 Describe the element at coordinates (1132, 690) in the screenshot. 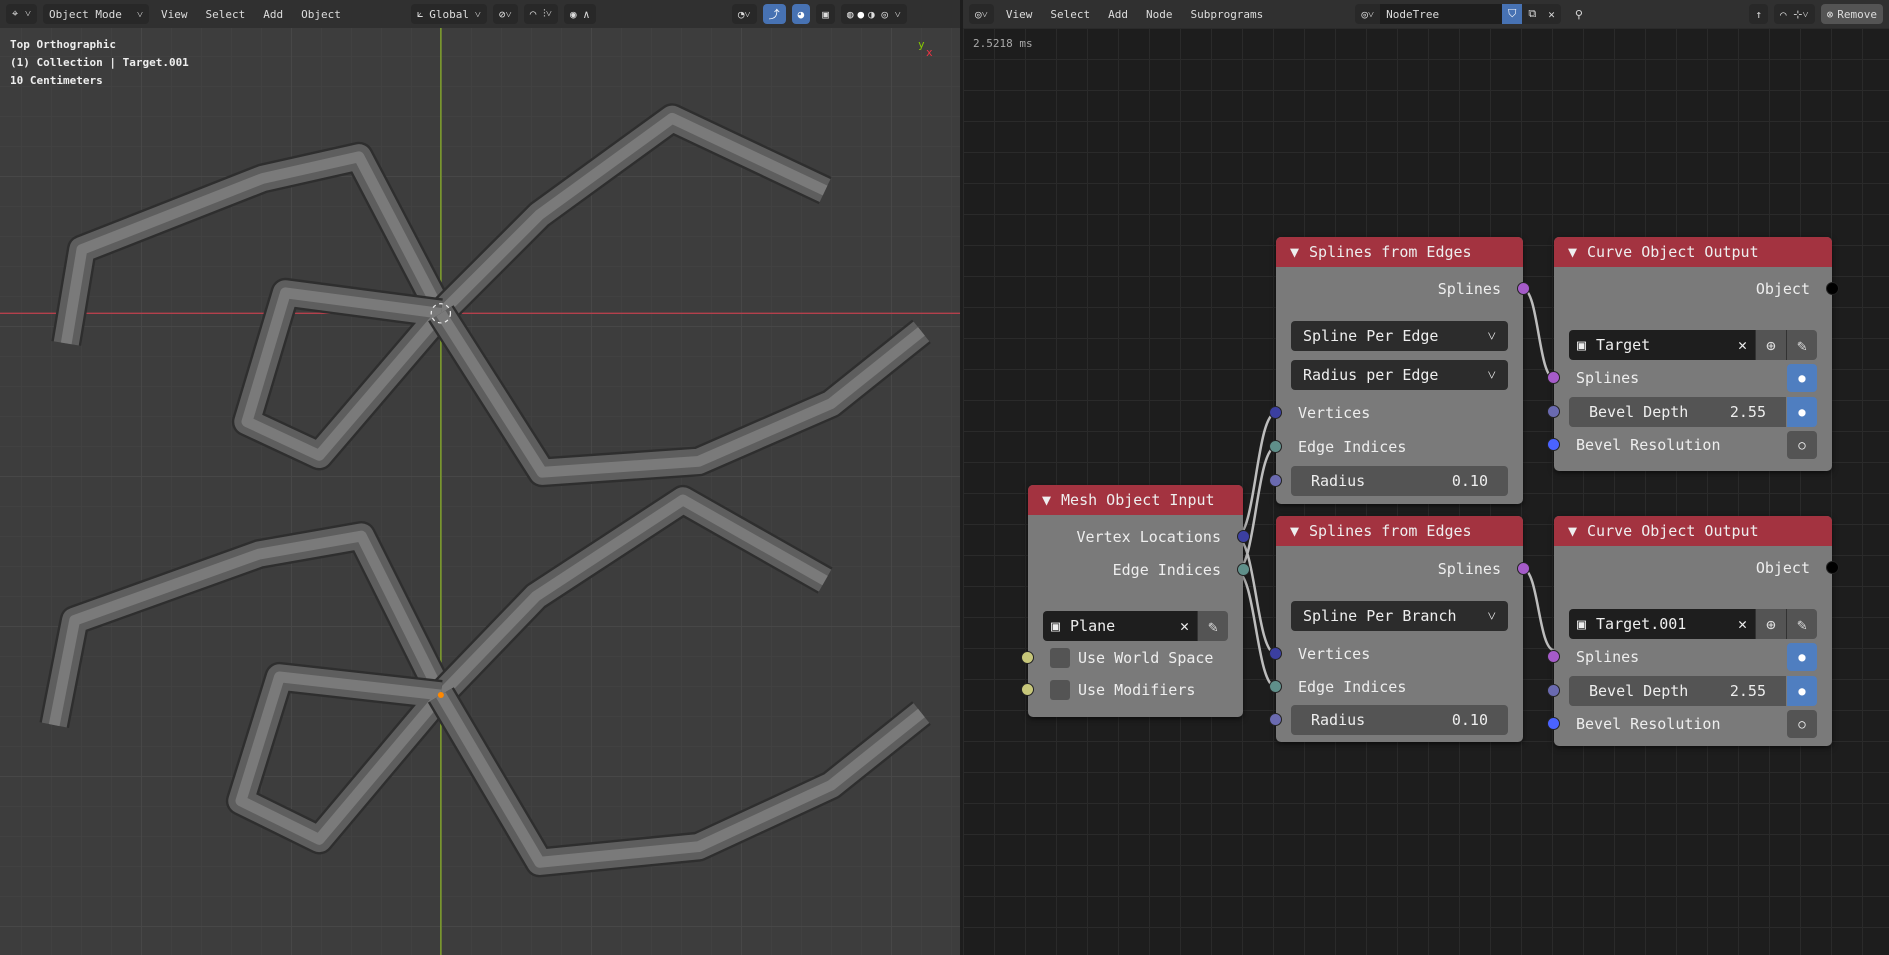

I see `use-modifiers-row: Use Modifiers` at that location.